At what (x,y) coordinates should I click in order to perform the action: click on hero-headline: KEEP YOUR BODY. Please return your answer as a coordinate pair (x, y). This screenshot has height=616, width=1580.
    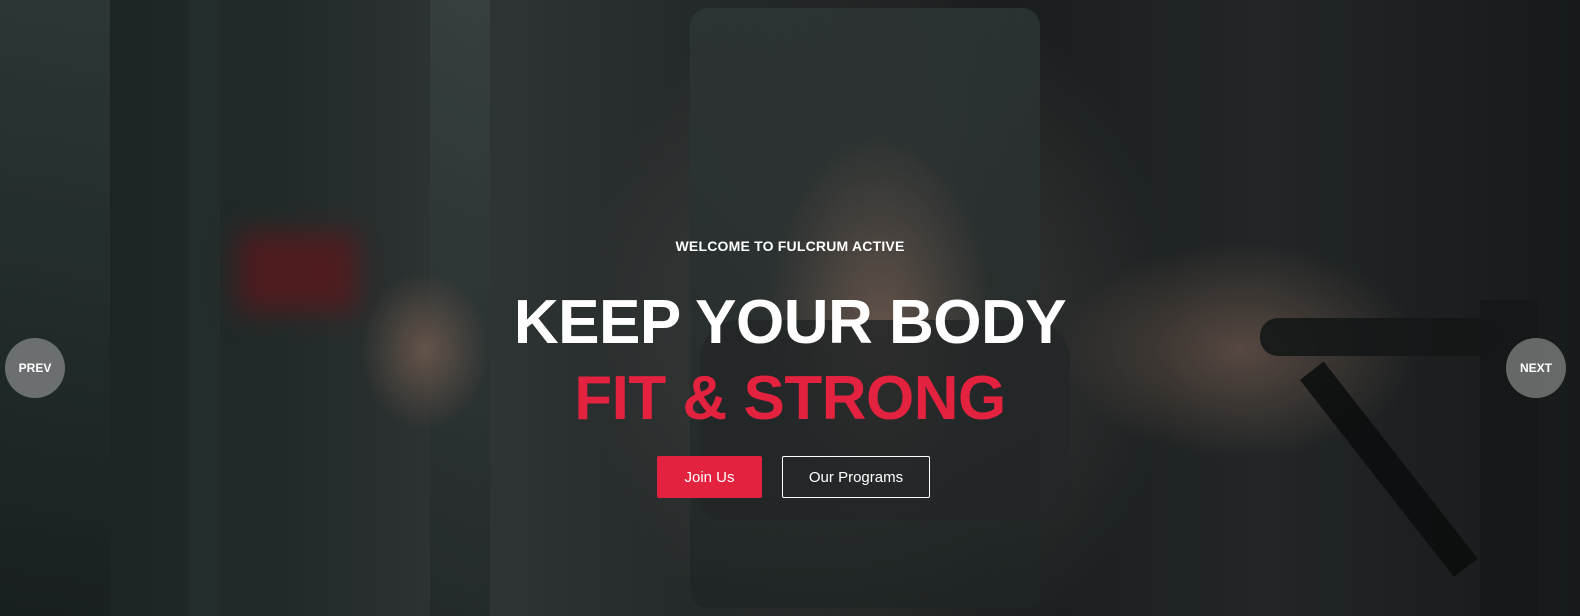
    Looking at the image, I should click on (790, 322).